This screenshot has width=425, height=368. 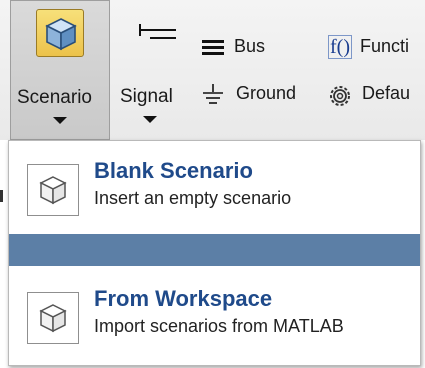 What do you see at coordinates (219, 326) in the screenshot?
I see `menu-item-description: Import scenarios from MATLAB` at bounding box center [219, 326].